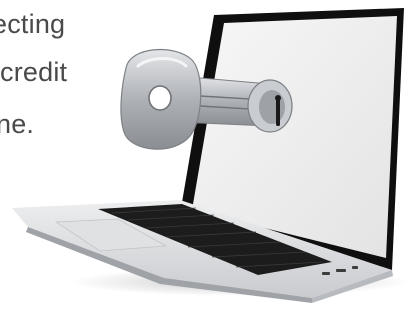 The width and height of the screenshot is (414, 311). I want to click on keyhole-slot, so click(278, 112).